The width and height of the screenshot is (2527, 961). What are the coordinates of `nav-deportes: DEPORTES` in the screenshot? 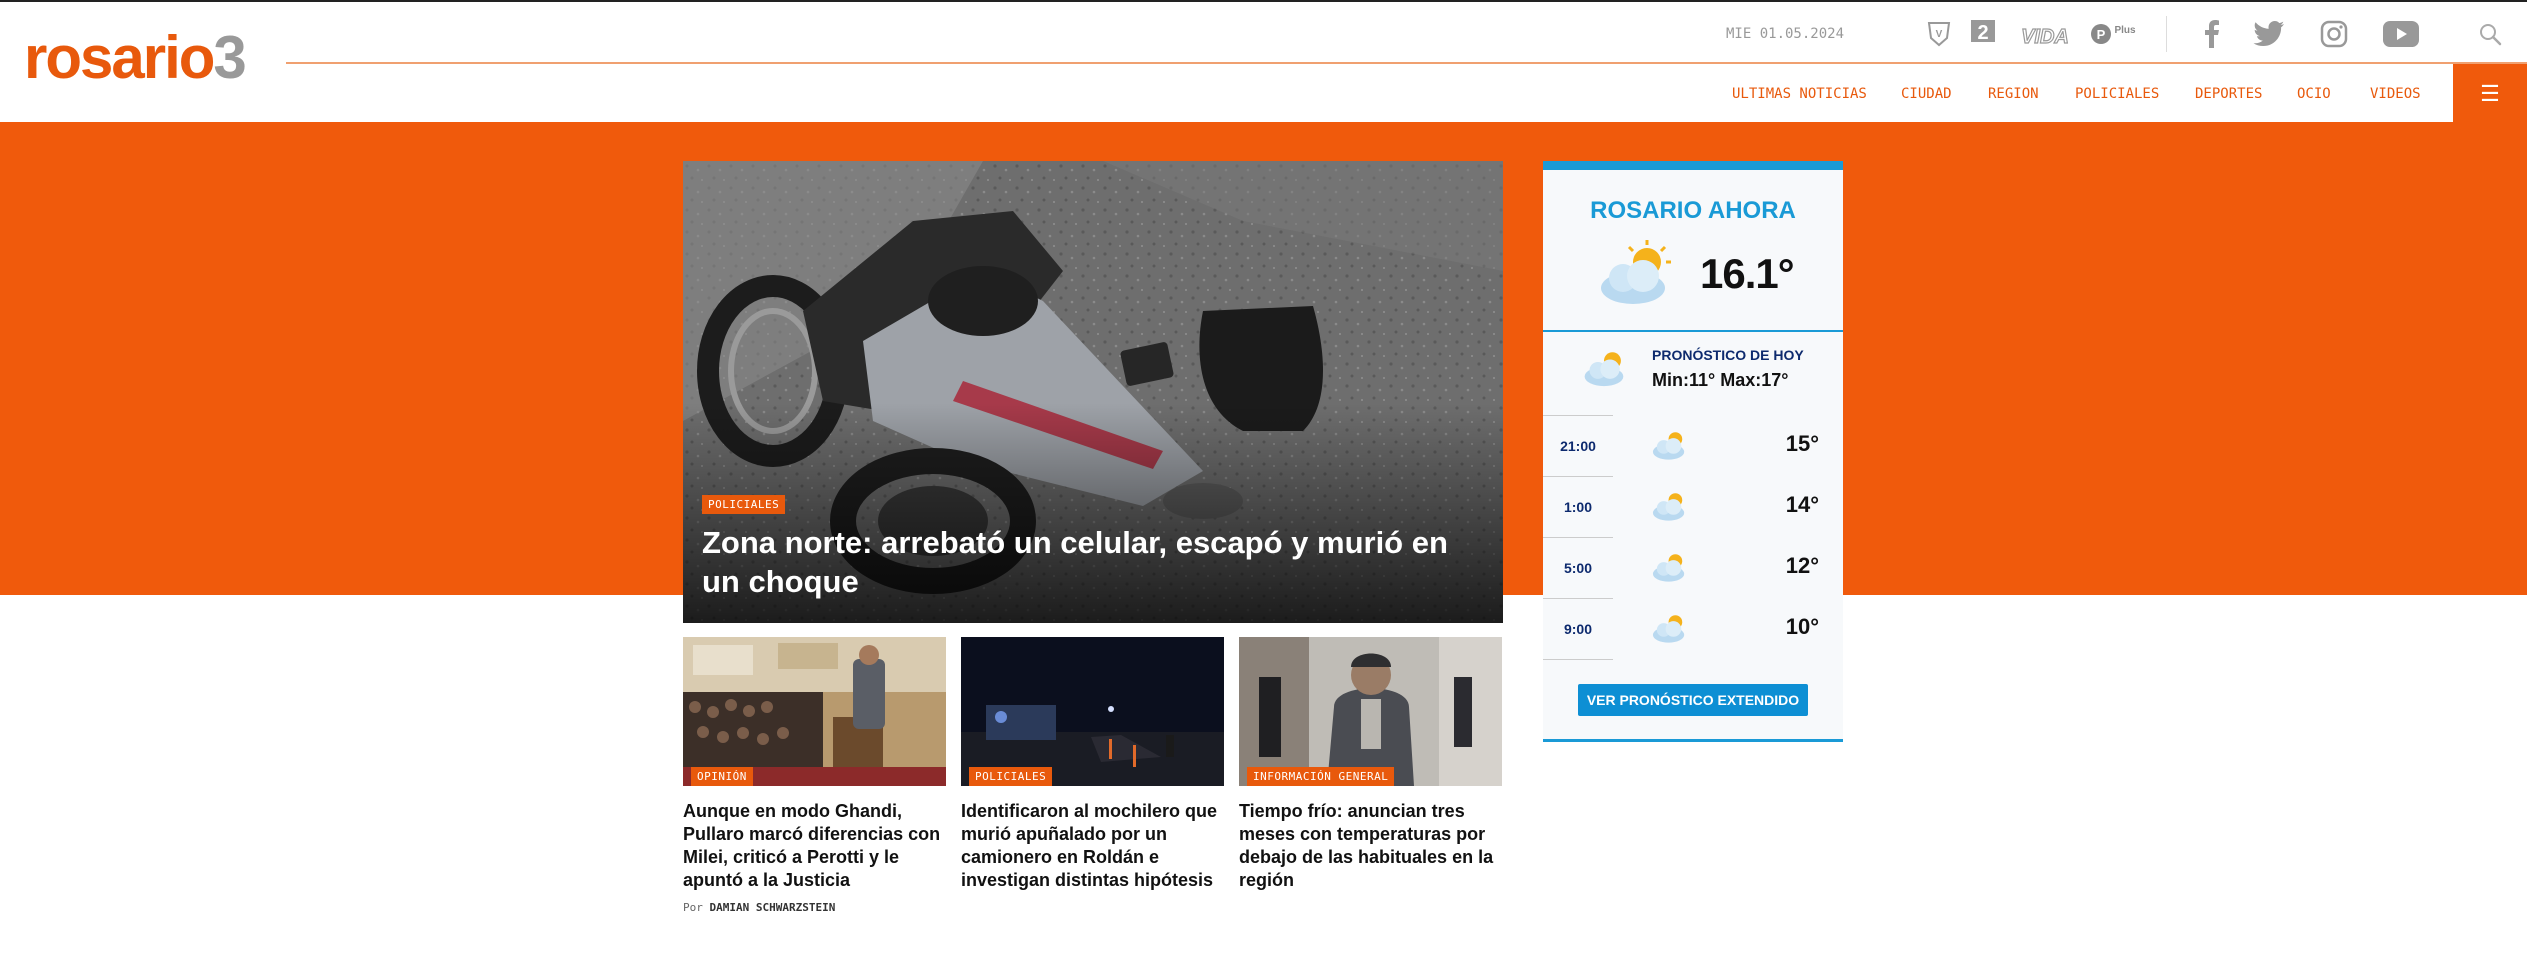 It's located at (2228, 94).